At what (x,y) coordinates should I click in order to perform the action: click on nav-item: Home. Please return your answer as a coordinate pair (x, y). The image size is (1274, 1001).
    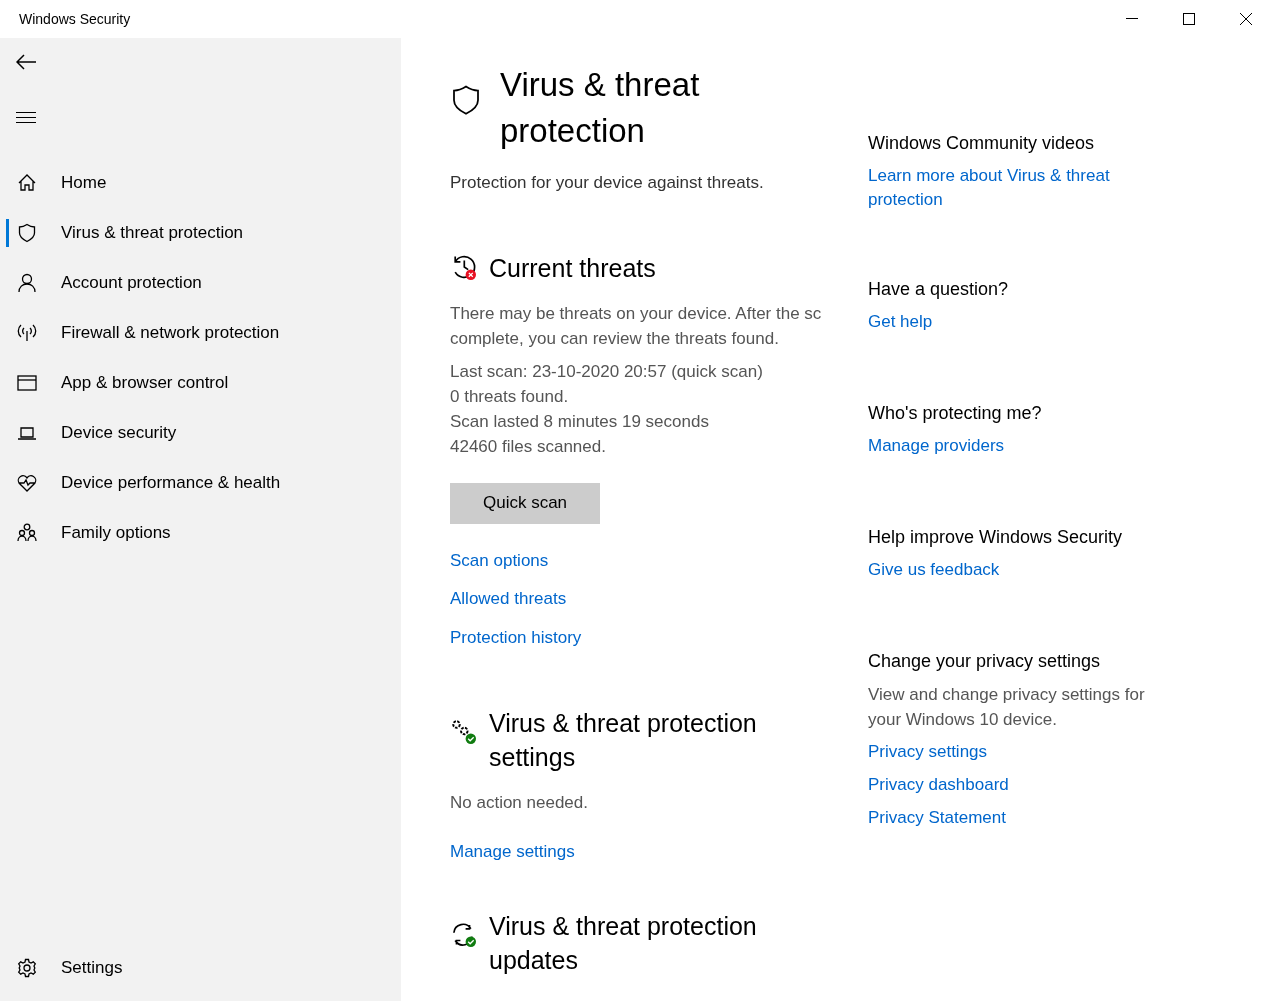
    Looking at the image, I should click on (200, 183).